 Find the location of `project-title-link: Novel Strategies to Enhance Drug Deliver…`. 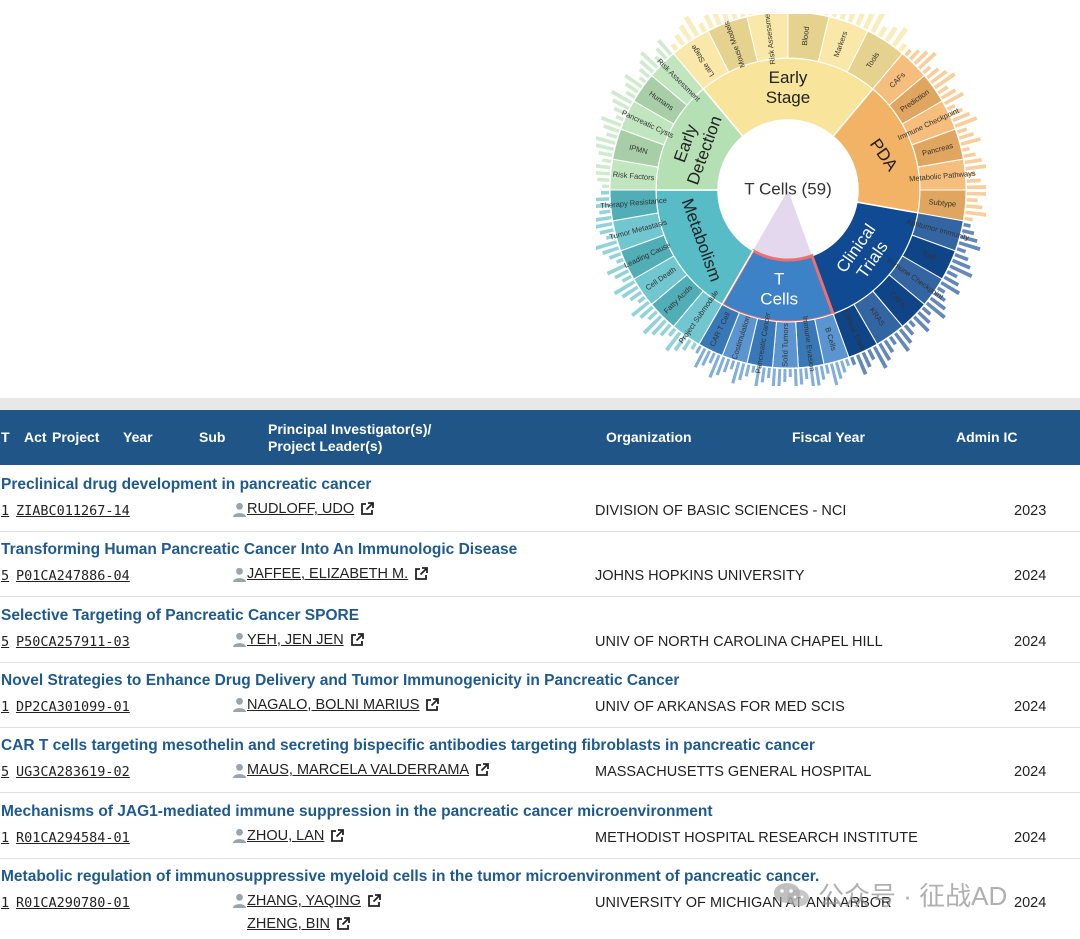

project-title-link: Novel Strategies to Enhance Drug Deliver… is located at coordinates (340, 681).